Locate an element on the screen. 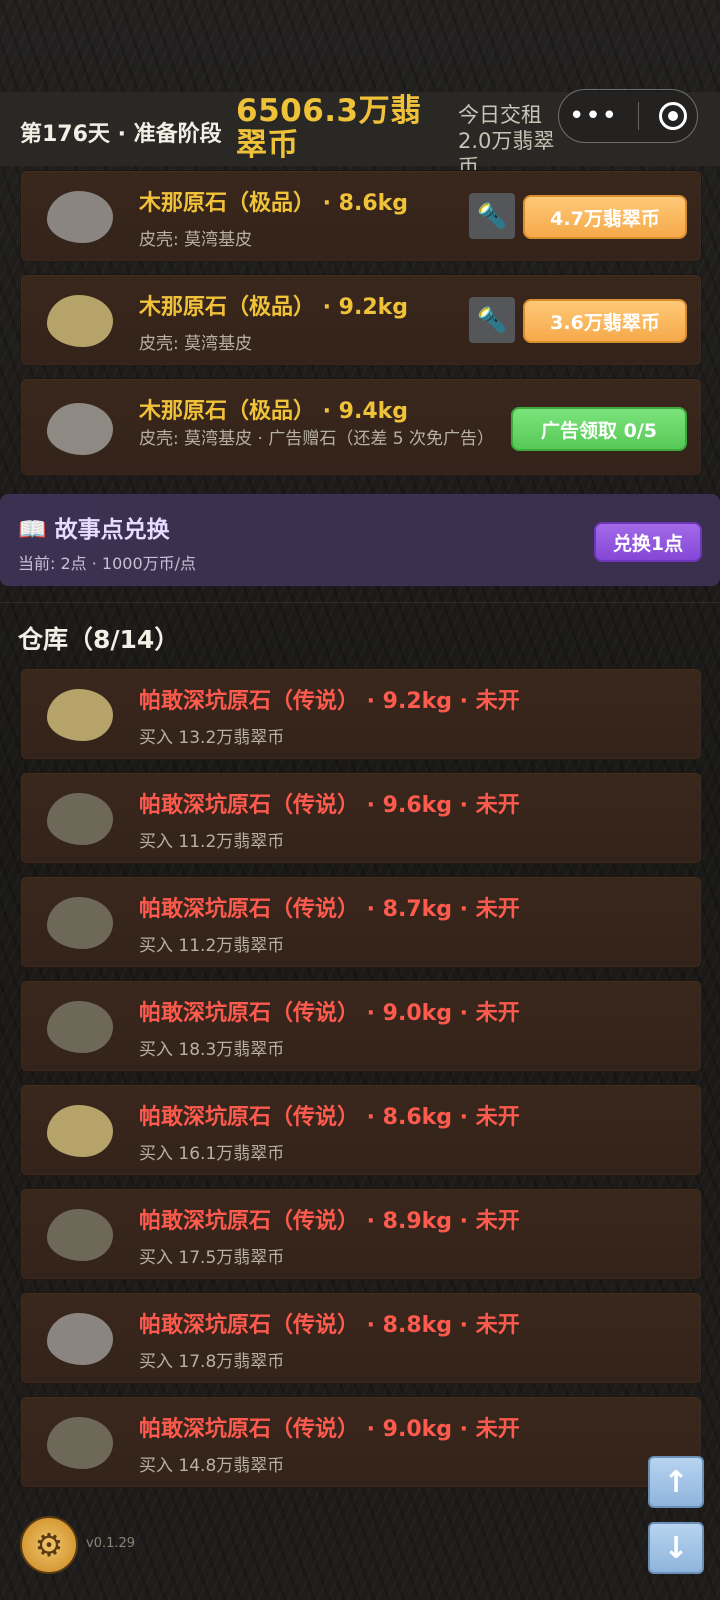 This screenshot has height=1600, width=720. warehouse-item: 帕敢深坑原石（传说） · 9.6kg · 未开 买入 11.2万翡翠币 is located at coordinates (361, 818).